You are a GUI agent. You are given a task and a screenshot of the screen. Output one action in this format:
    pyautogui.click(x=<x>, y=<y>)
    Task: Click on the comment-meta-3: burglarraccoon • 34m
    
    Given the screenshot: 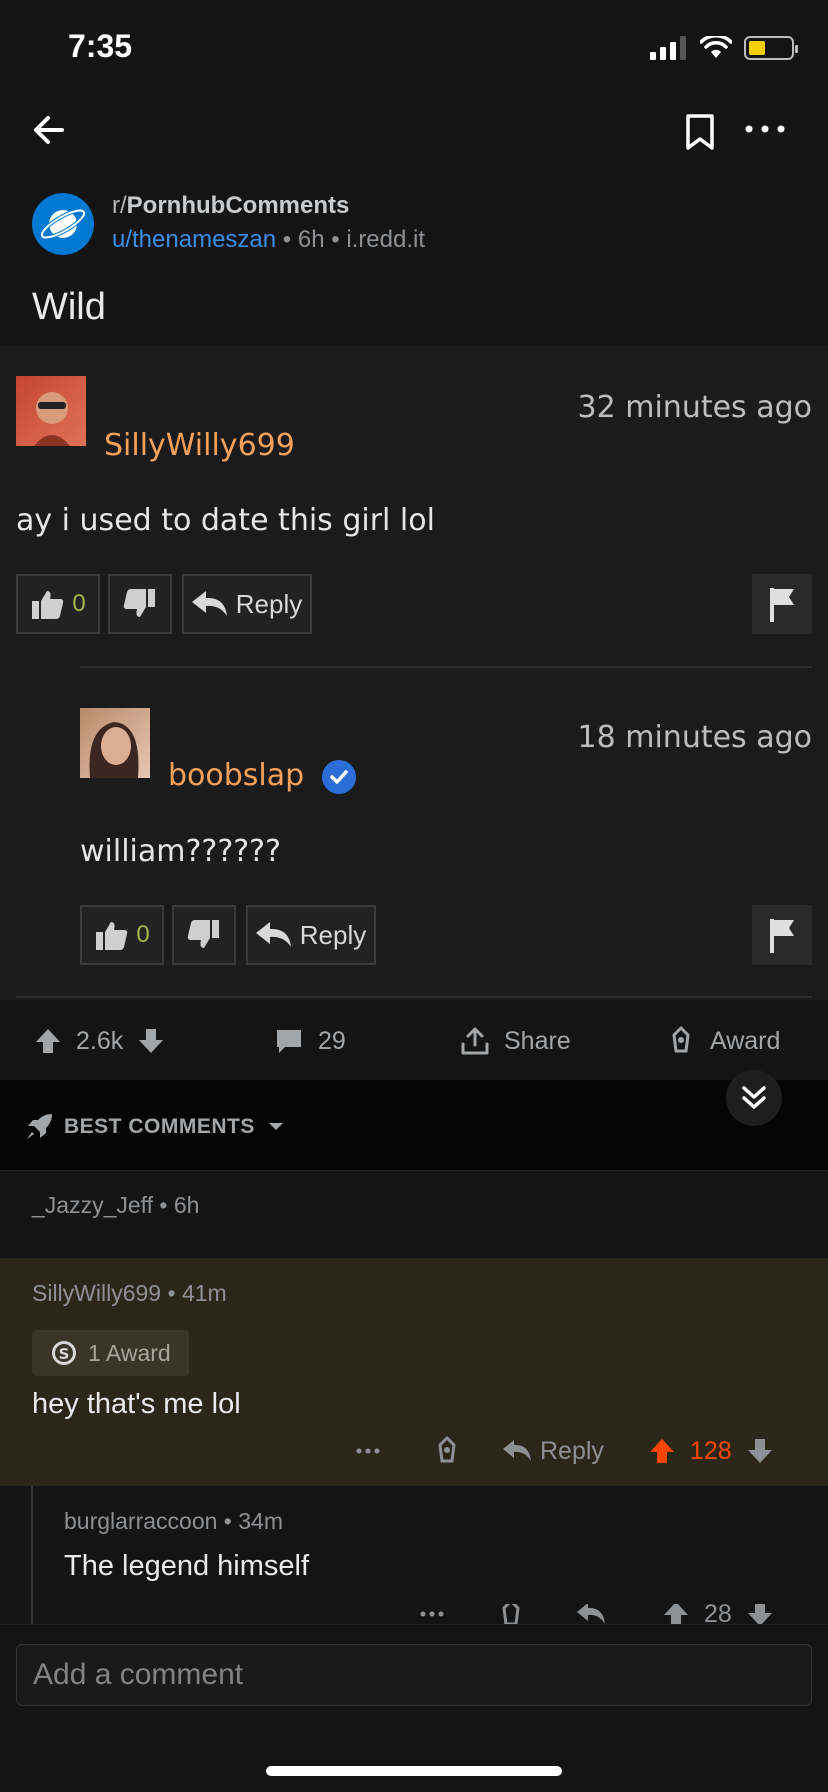 What is the action you would take?
    pyautogui.click(x=174, y=1521)
    